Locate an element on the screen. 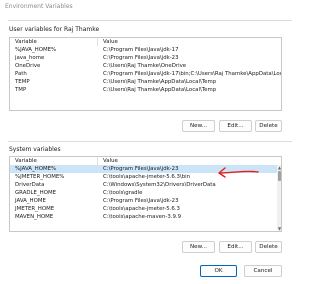 The image size is (320, 284). user-row-variable: OneDrive is located at coordinates (28, 66).